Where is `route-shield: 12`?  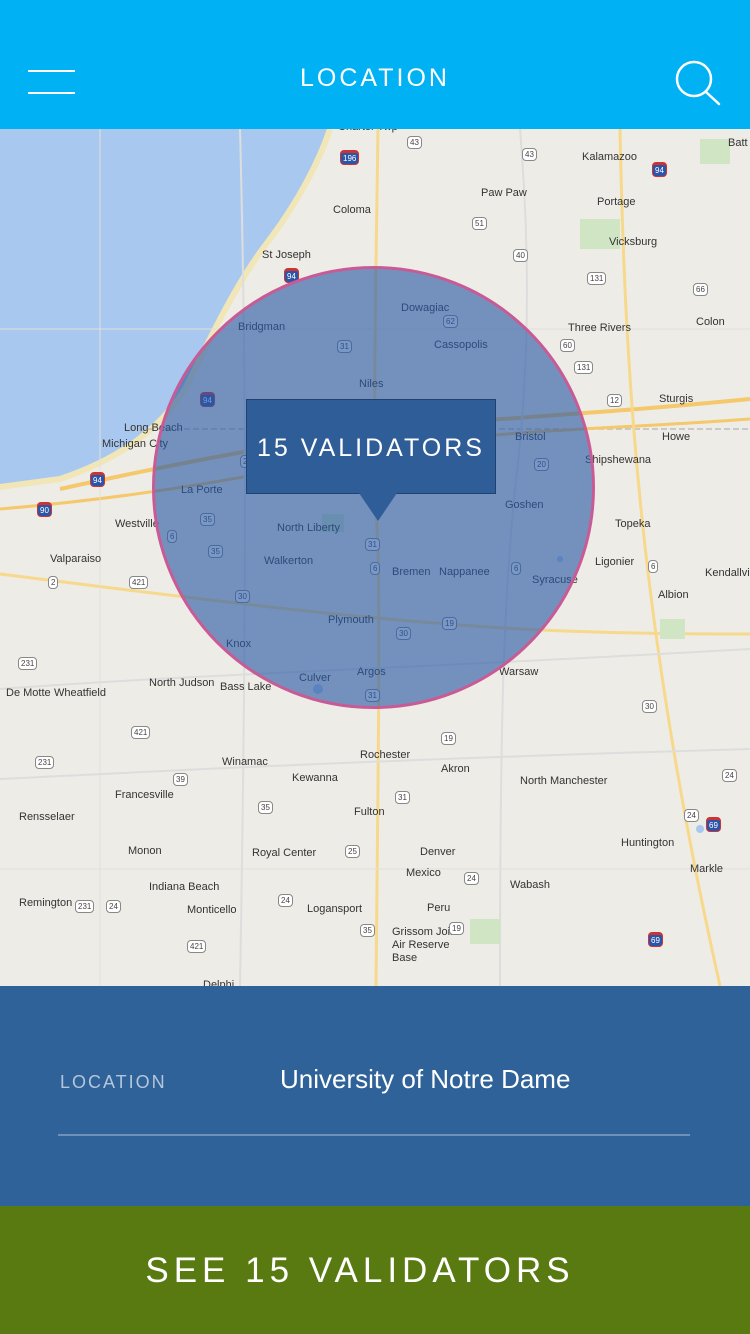 route-shield: 12 is located at coordinates (614, 400).